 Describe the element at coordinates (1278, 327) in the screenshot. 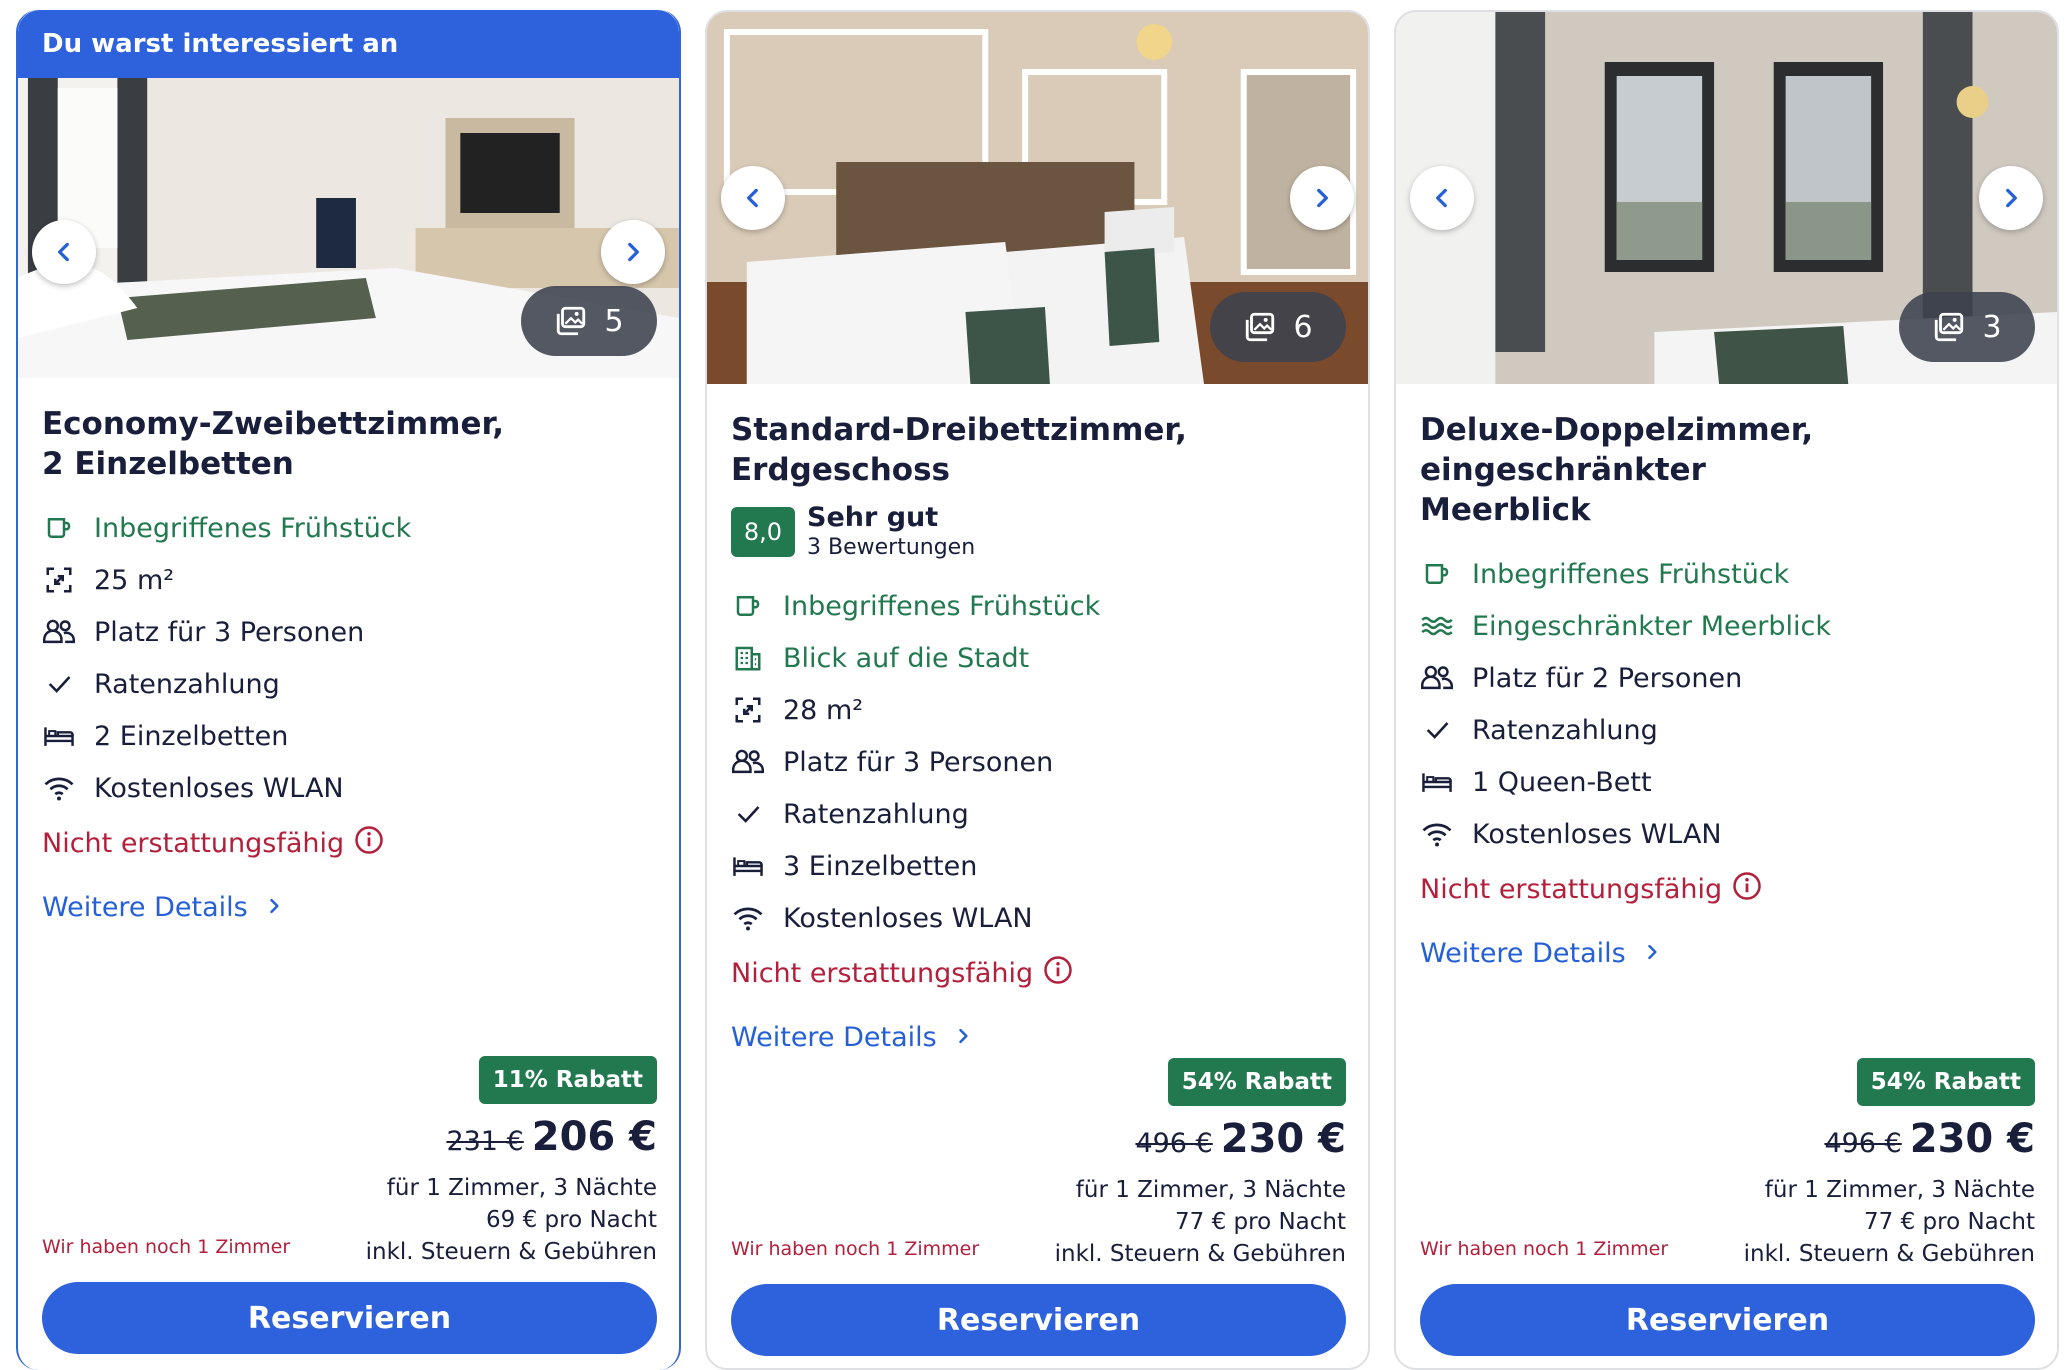

I see `photo-gallery-button: 6` at that location.